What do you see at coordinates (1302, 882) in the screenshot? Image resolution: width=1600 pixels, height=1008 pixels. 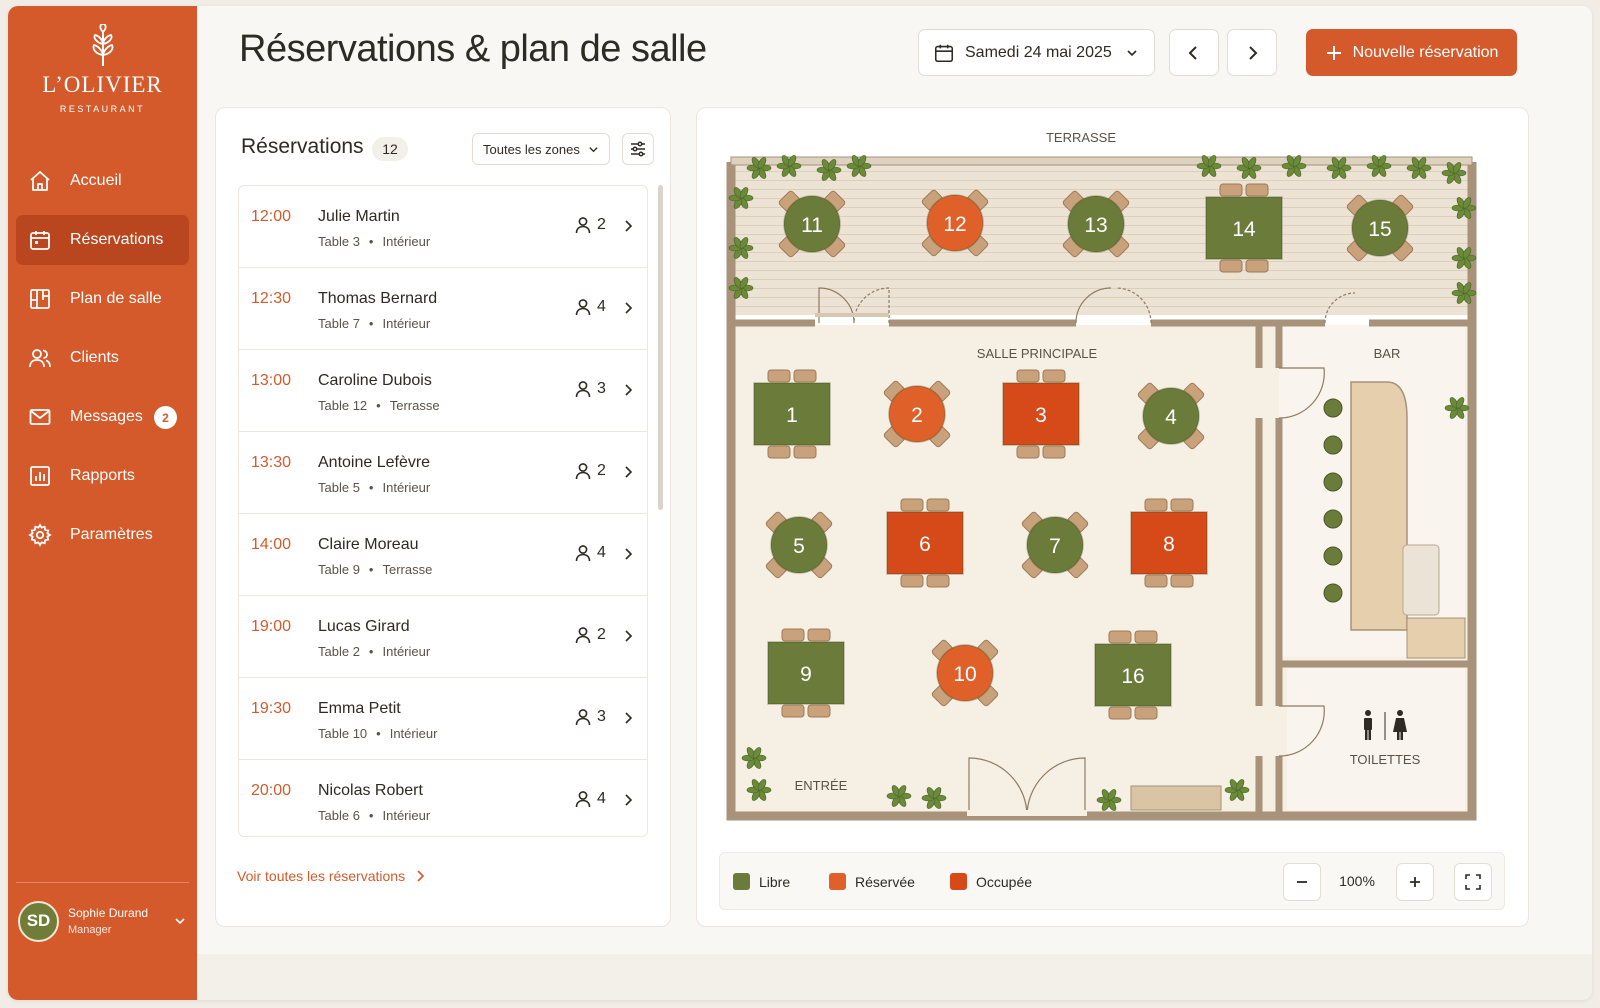 I see `zoom-out-button` at bounding box center [1302, 882].